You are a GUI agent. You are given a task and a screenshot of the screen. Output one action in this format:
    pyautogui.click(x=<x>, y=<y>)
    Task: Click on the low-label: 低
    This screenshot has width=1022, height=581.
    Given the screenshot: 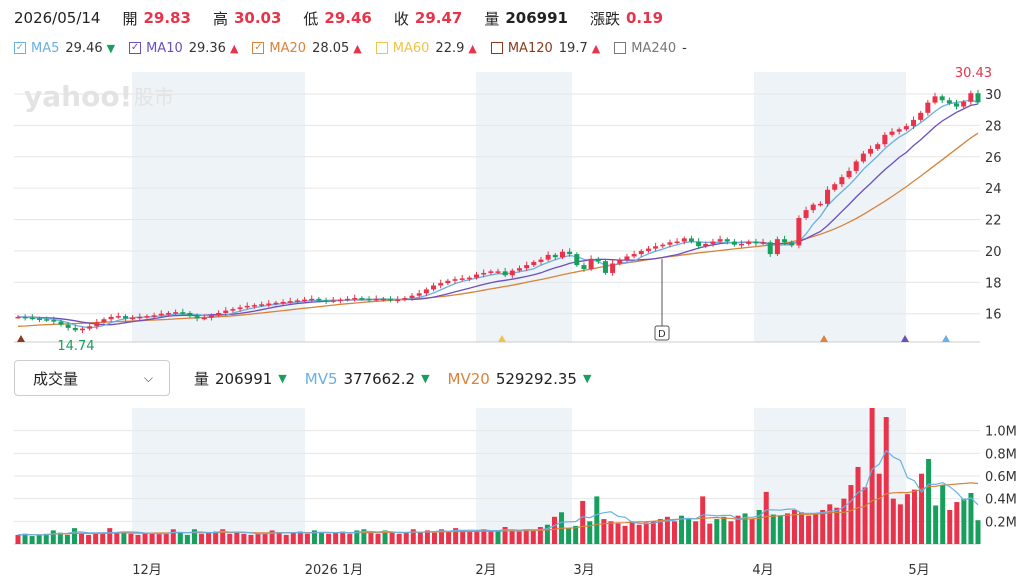 What is the action you would take?
    pyautogui.click(x=311, y=18)
    